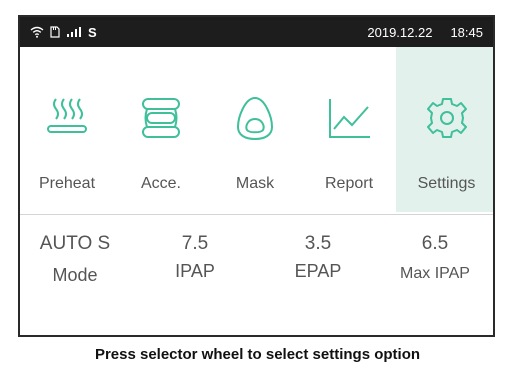 The image size is (515, 374). I want to click on ipap-value: 7.5, so click(195, 243).